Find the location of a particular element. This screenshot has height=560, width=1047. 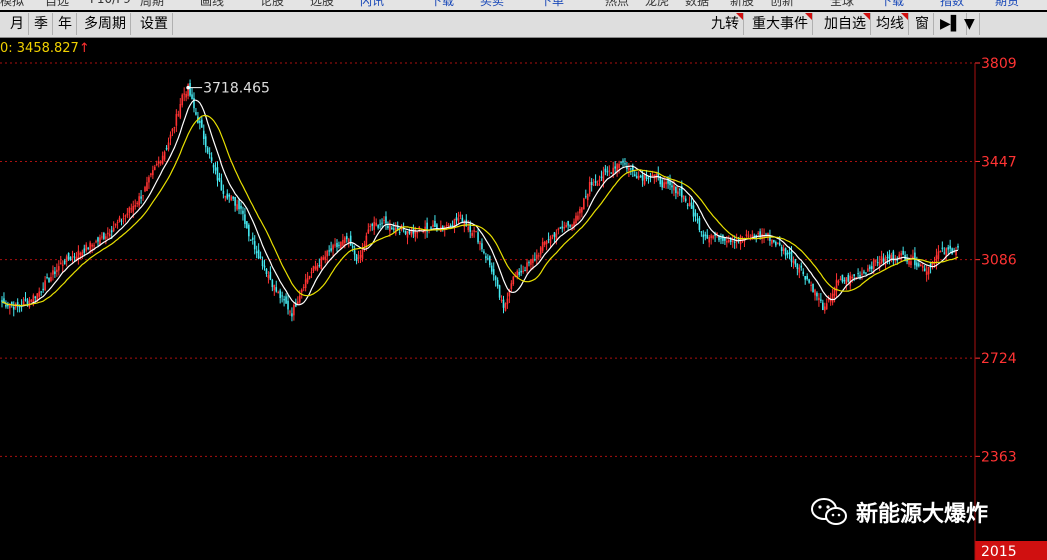

settings-button: 设置 is located at coordinates (154, 24).